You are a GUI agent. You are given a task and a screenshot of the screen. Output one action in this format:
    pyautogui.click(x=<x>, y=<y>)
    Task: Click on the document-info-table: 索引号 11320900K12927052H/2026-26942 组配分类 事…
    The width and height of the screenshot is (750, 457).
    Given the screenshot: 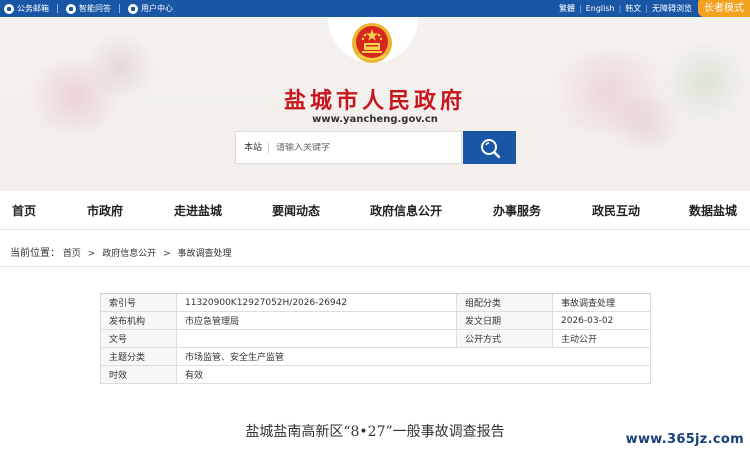 What is the action you would take?
    pyautogui.click(x=375, y=338)
    